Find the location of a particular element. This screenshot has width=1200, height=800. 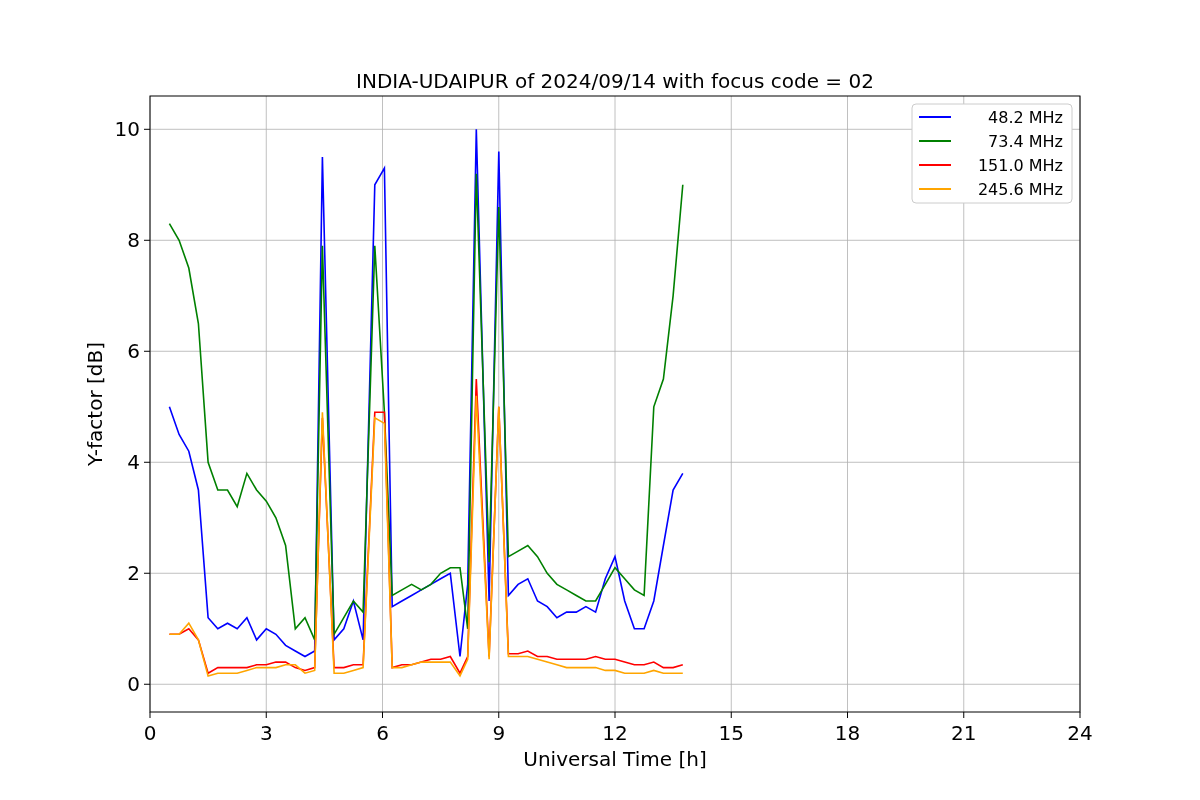

chart-title: INDIA-UDAIPUR of 2024/09/14 with focus code = 02 is located at coordinates (615, 81).